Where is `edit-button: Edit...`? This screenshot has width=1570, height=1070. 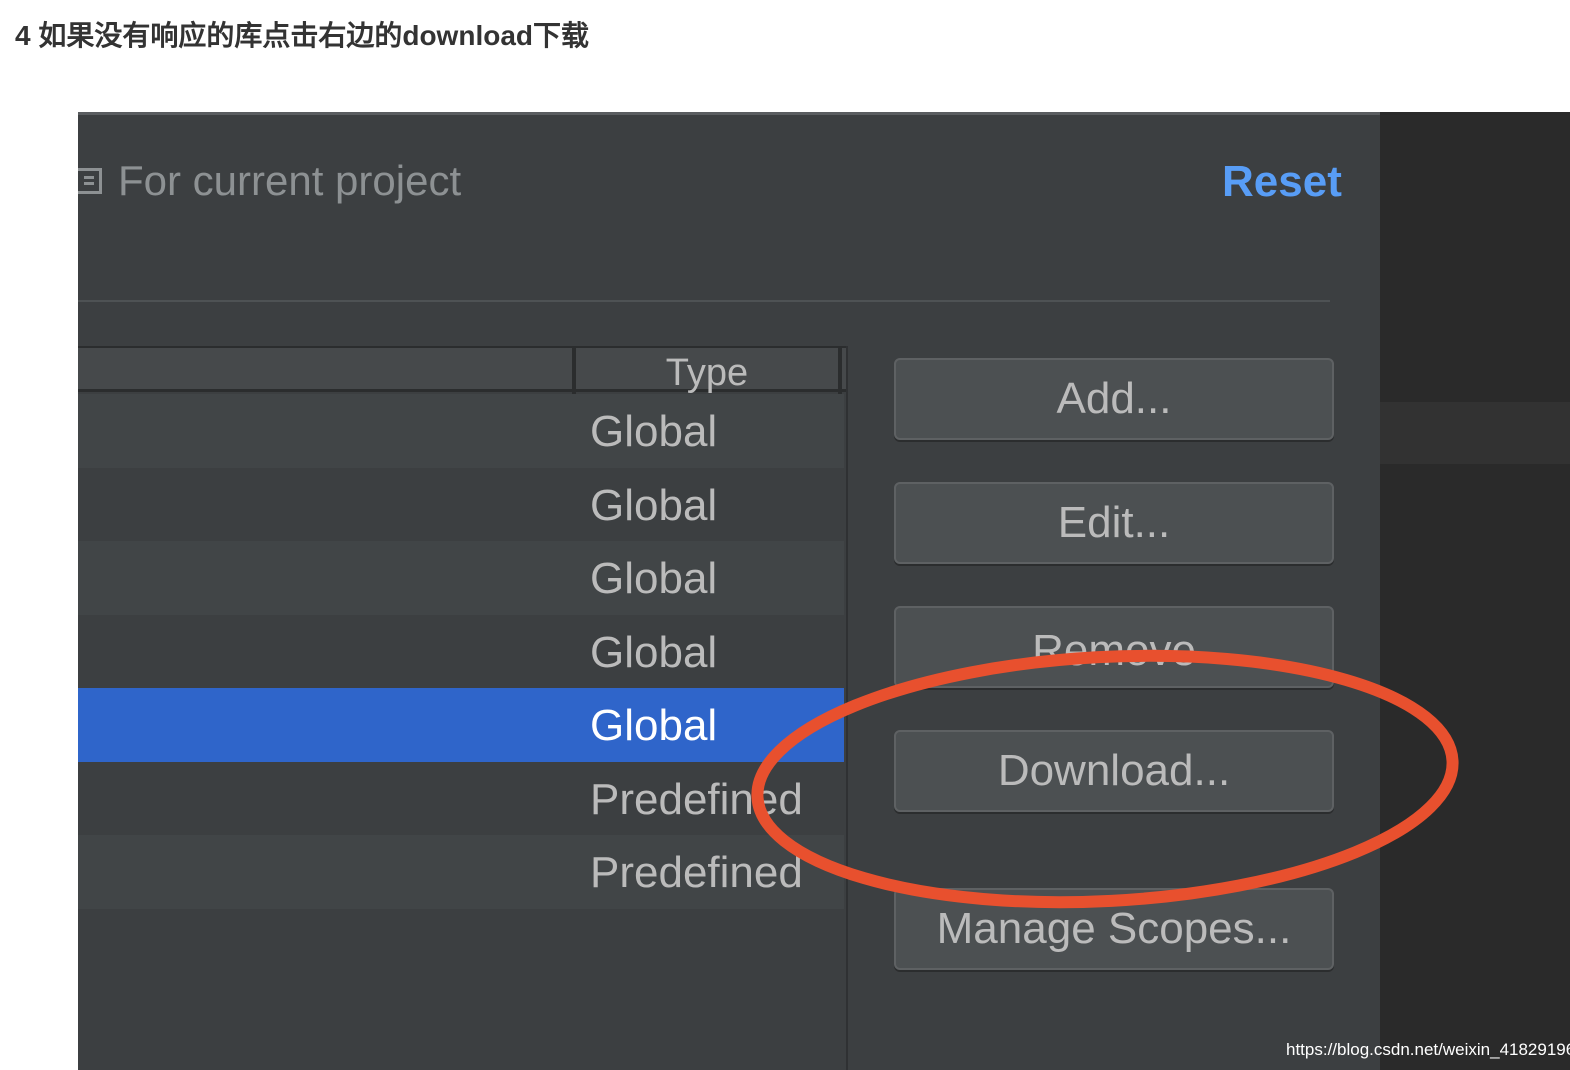 edit-button: Edit... is located at coordinates (1114, 523).